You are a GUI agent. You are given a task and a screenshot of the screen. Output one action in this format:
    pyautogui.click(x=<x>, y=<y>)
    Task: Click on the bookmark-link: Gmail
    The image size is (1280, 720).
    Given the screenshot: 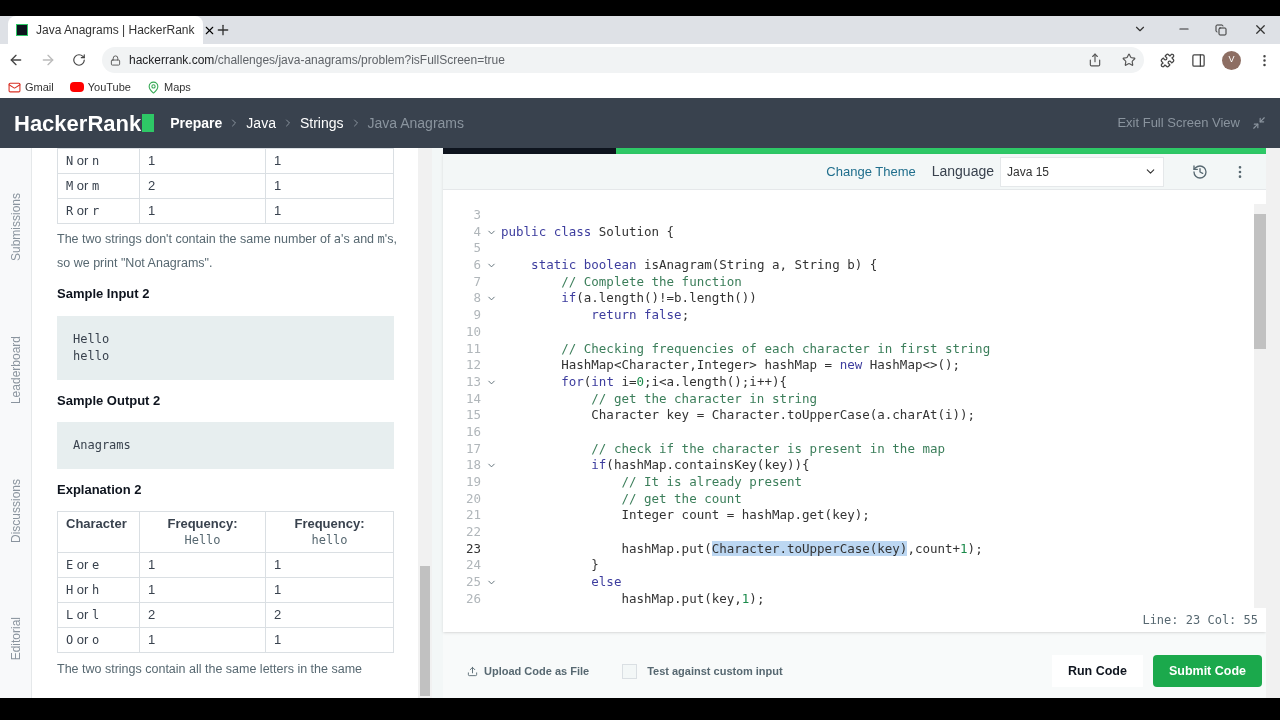 What is the action you would take?
    pyautogui.click(x=31, y=87)
    